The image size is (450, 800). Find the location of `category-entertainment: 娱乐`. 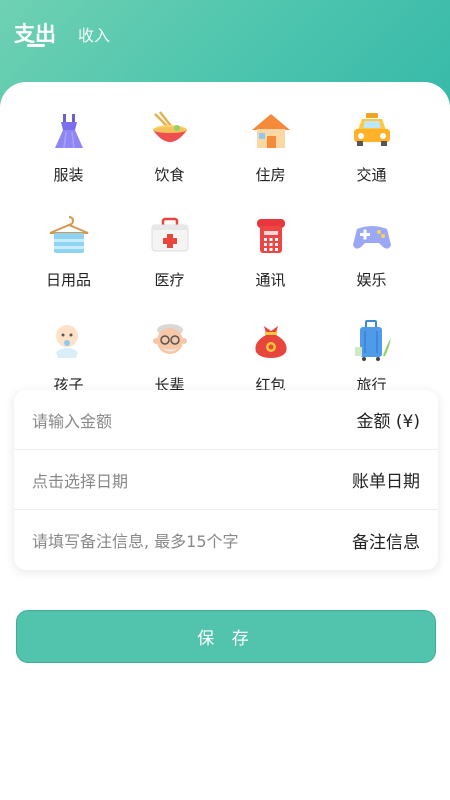

category-entertainment: 娱乐 is located at coordinates (371, 265).